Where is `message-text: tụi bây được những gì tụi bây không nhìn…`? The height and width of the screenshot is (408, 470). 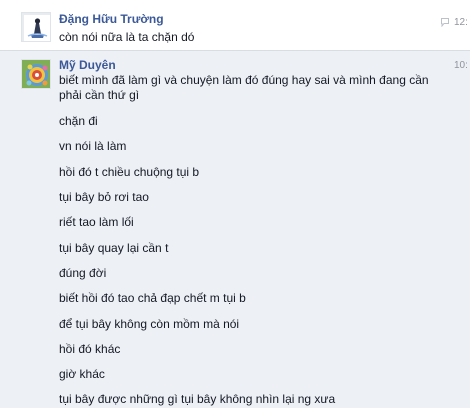
message-text: tụi bây được những gì tụi bây không nhìn… is located at coordinates (197, 399).